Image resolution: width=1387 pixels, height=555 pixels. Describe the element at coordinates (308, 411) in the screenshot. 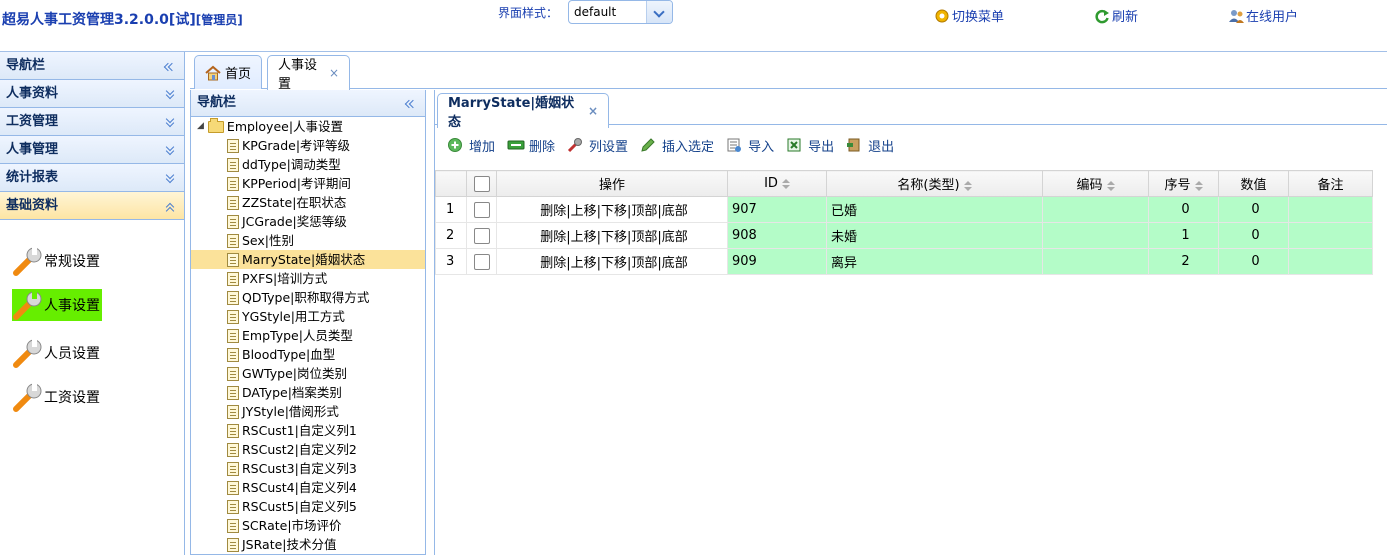

I see `tree-item: JYStyle|借阅形式` at that location.